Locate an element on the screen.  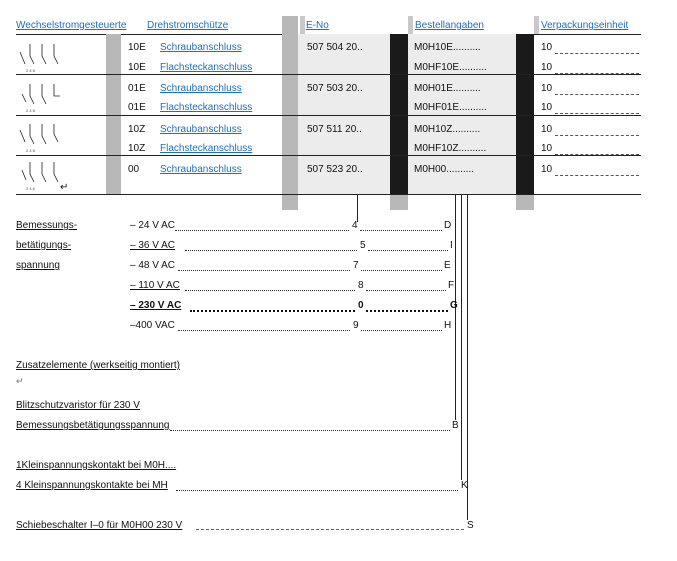
voltage-order-letter: I is located at coordinates (451, 245).